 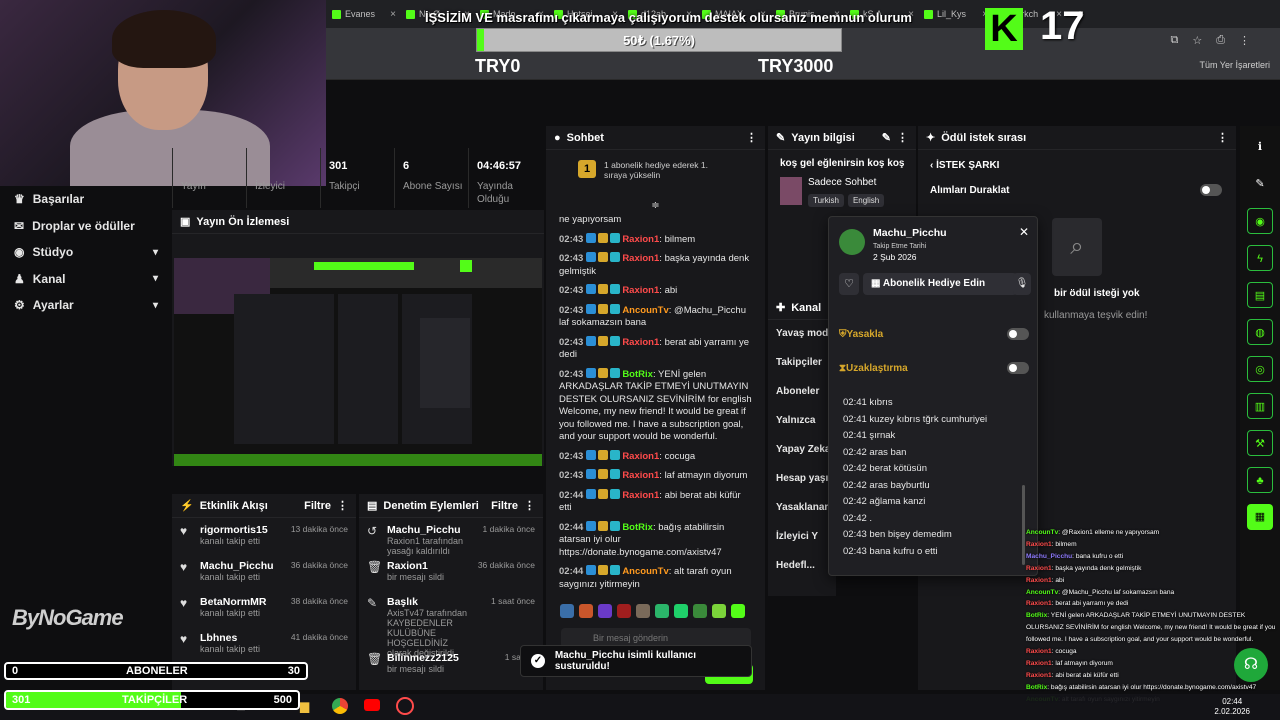 What do you see at coordinates (826, 200) in the screenshot?
I see `stream-tag: Turkish` at bounding box center [826, 200].